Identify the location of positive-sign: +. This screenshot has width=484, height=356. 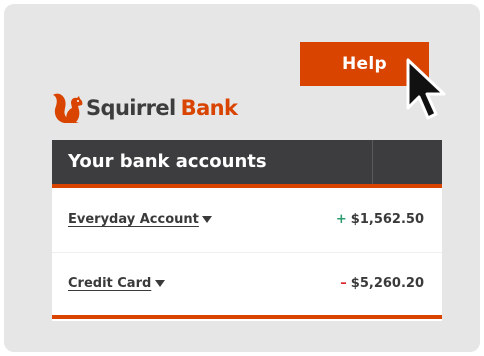
(341, 219).